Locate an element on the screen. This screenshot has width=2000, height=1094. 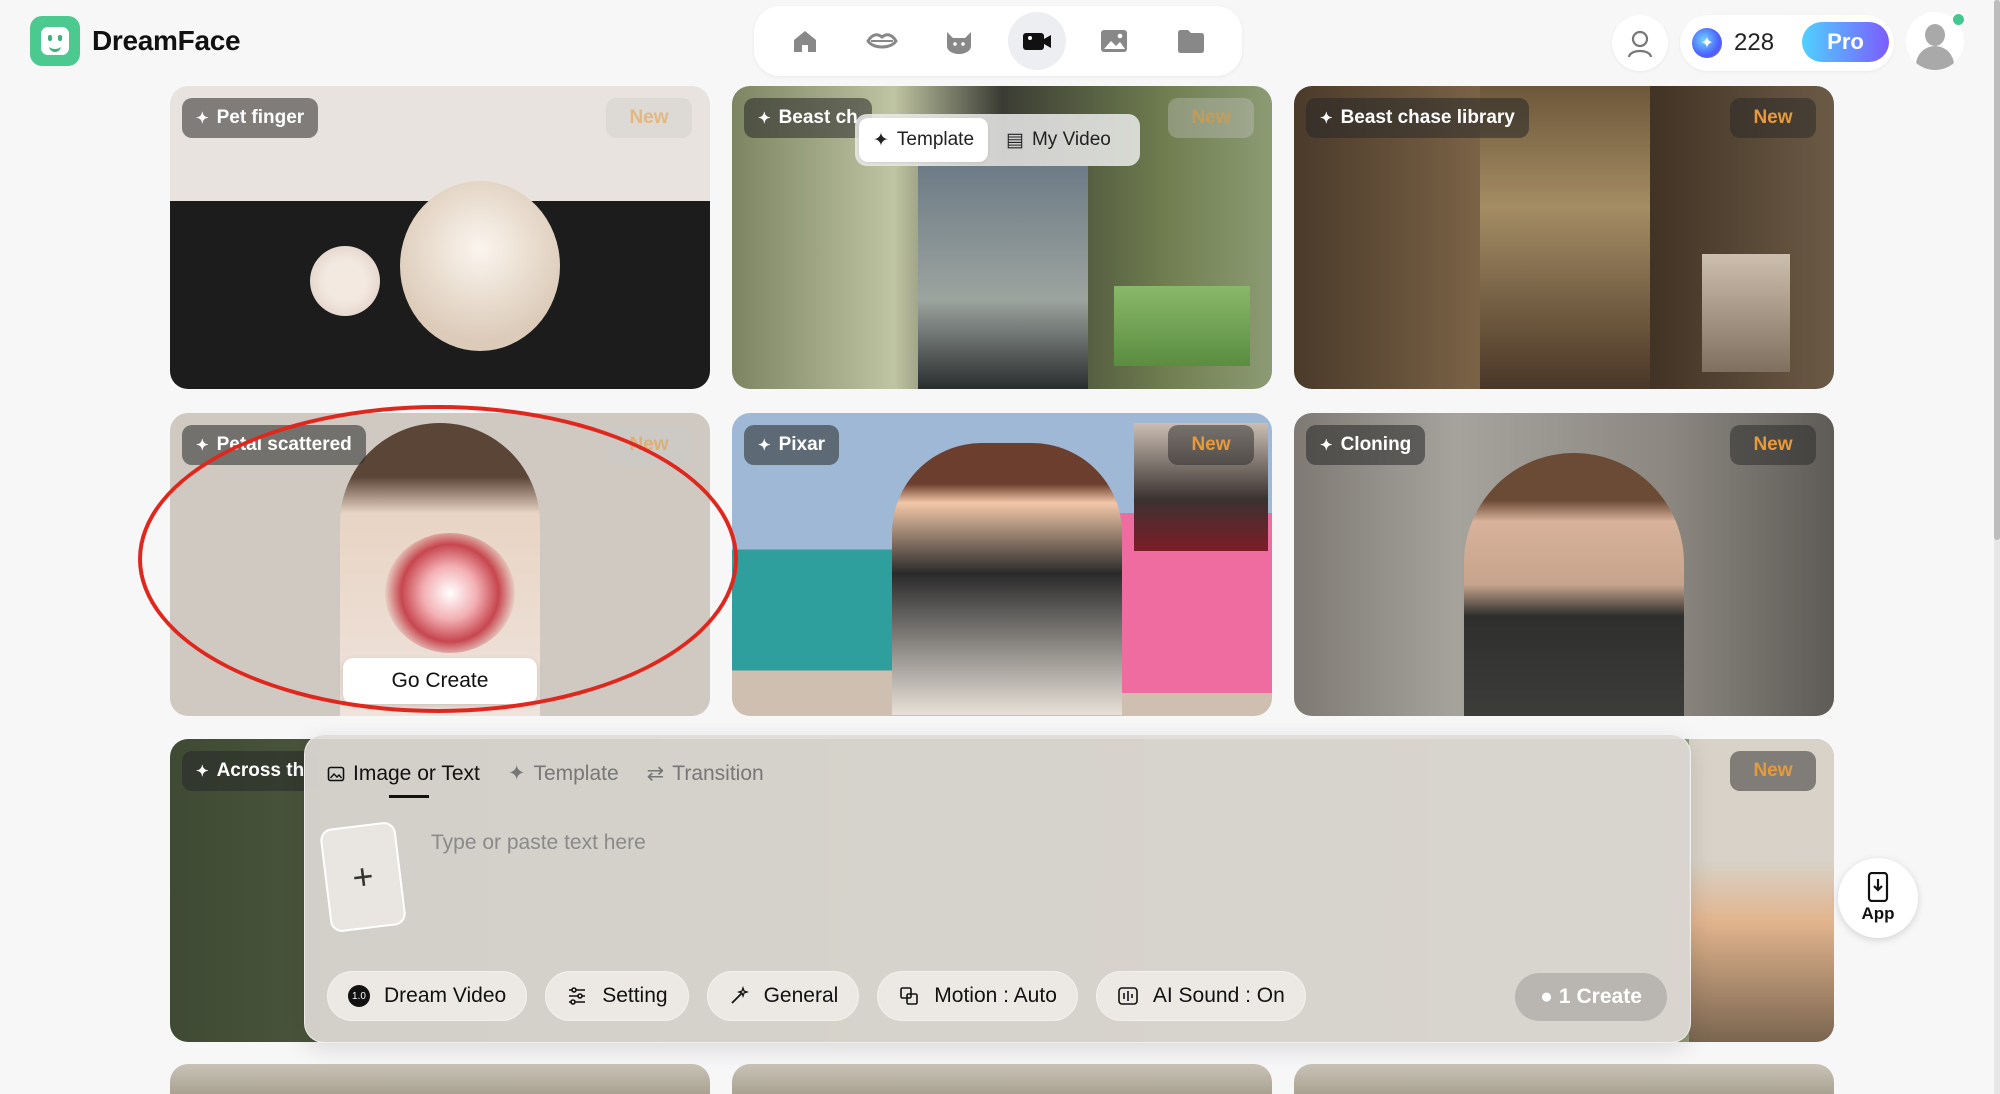
lips-icon is located at coordinates (882, 41).